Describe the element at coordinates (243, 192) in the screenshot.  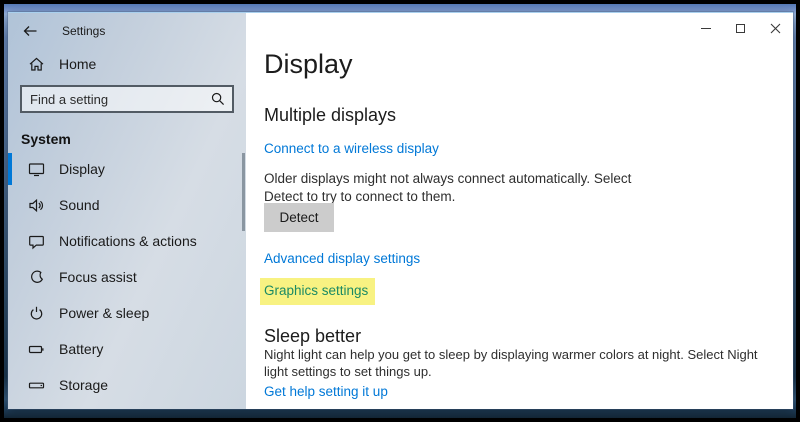
I see `sidebar-scrollbar-thumb` at that location.